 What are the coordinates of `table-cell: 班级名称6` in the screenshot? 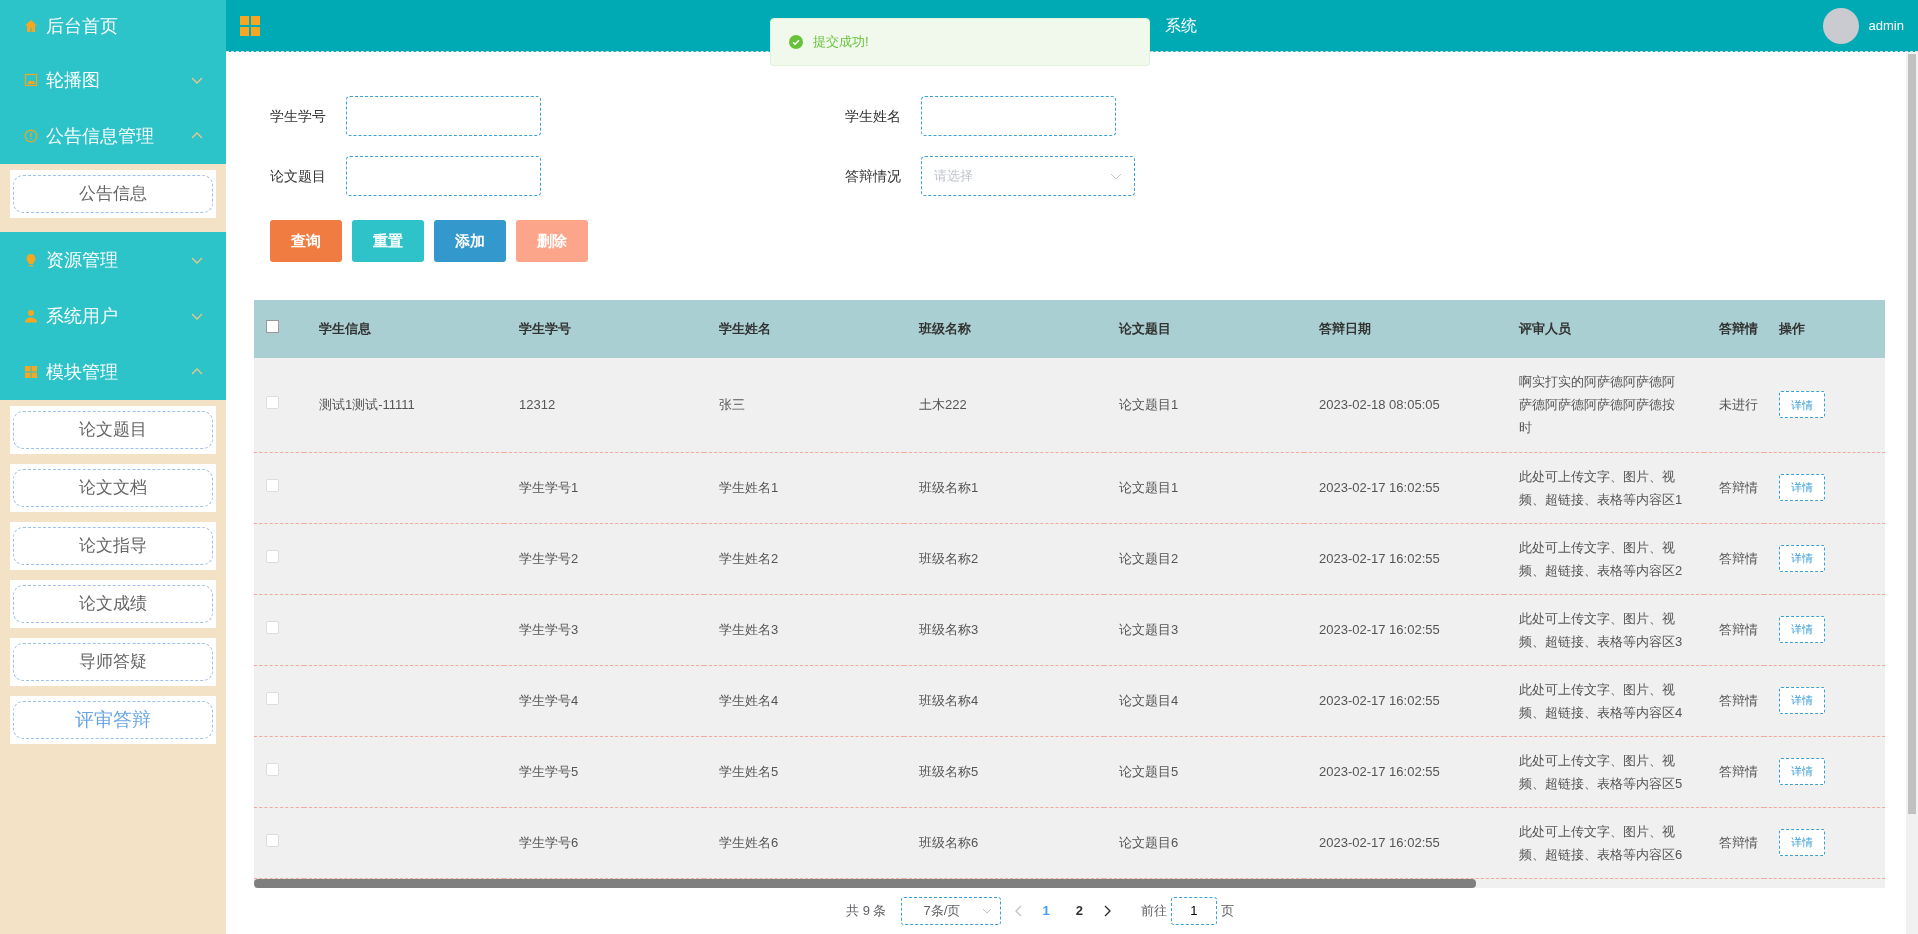 It's located at (949, 842).